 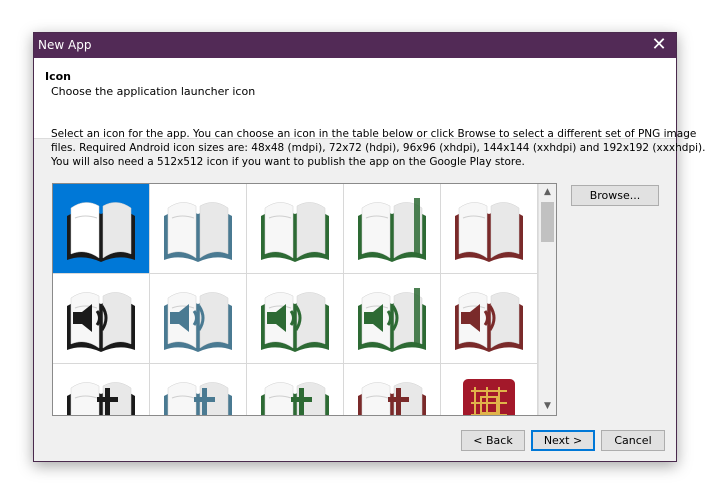 I want to click on icon-option-book-blue, so click(x=198, y=229).